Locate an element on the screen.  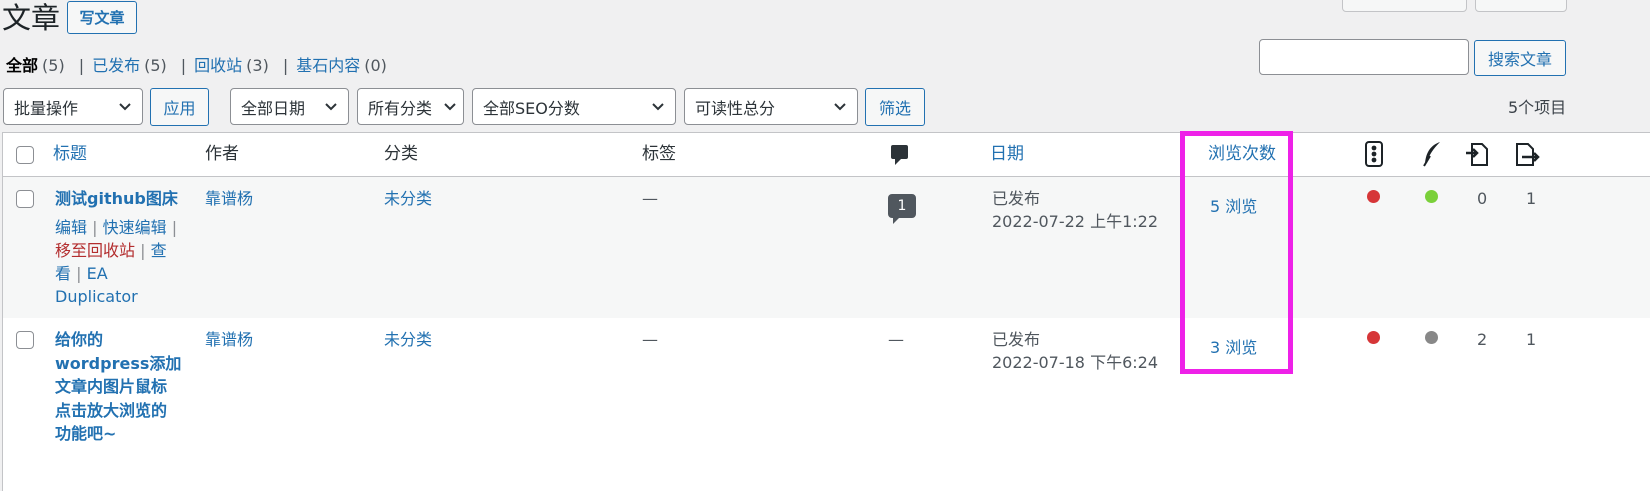
column-categories: 分类 is located at coordinates (401, 154).